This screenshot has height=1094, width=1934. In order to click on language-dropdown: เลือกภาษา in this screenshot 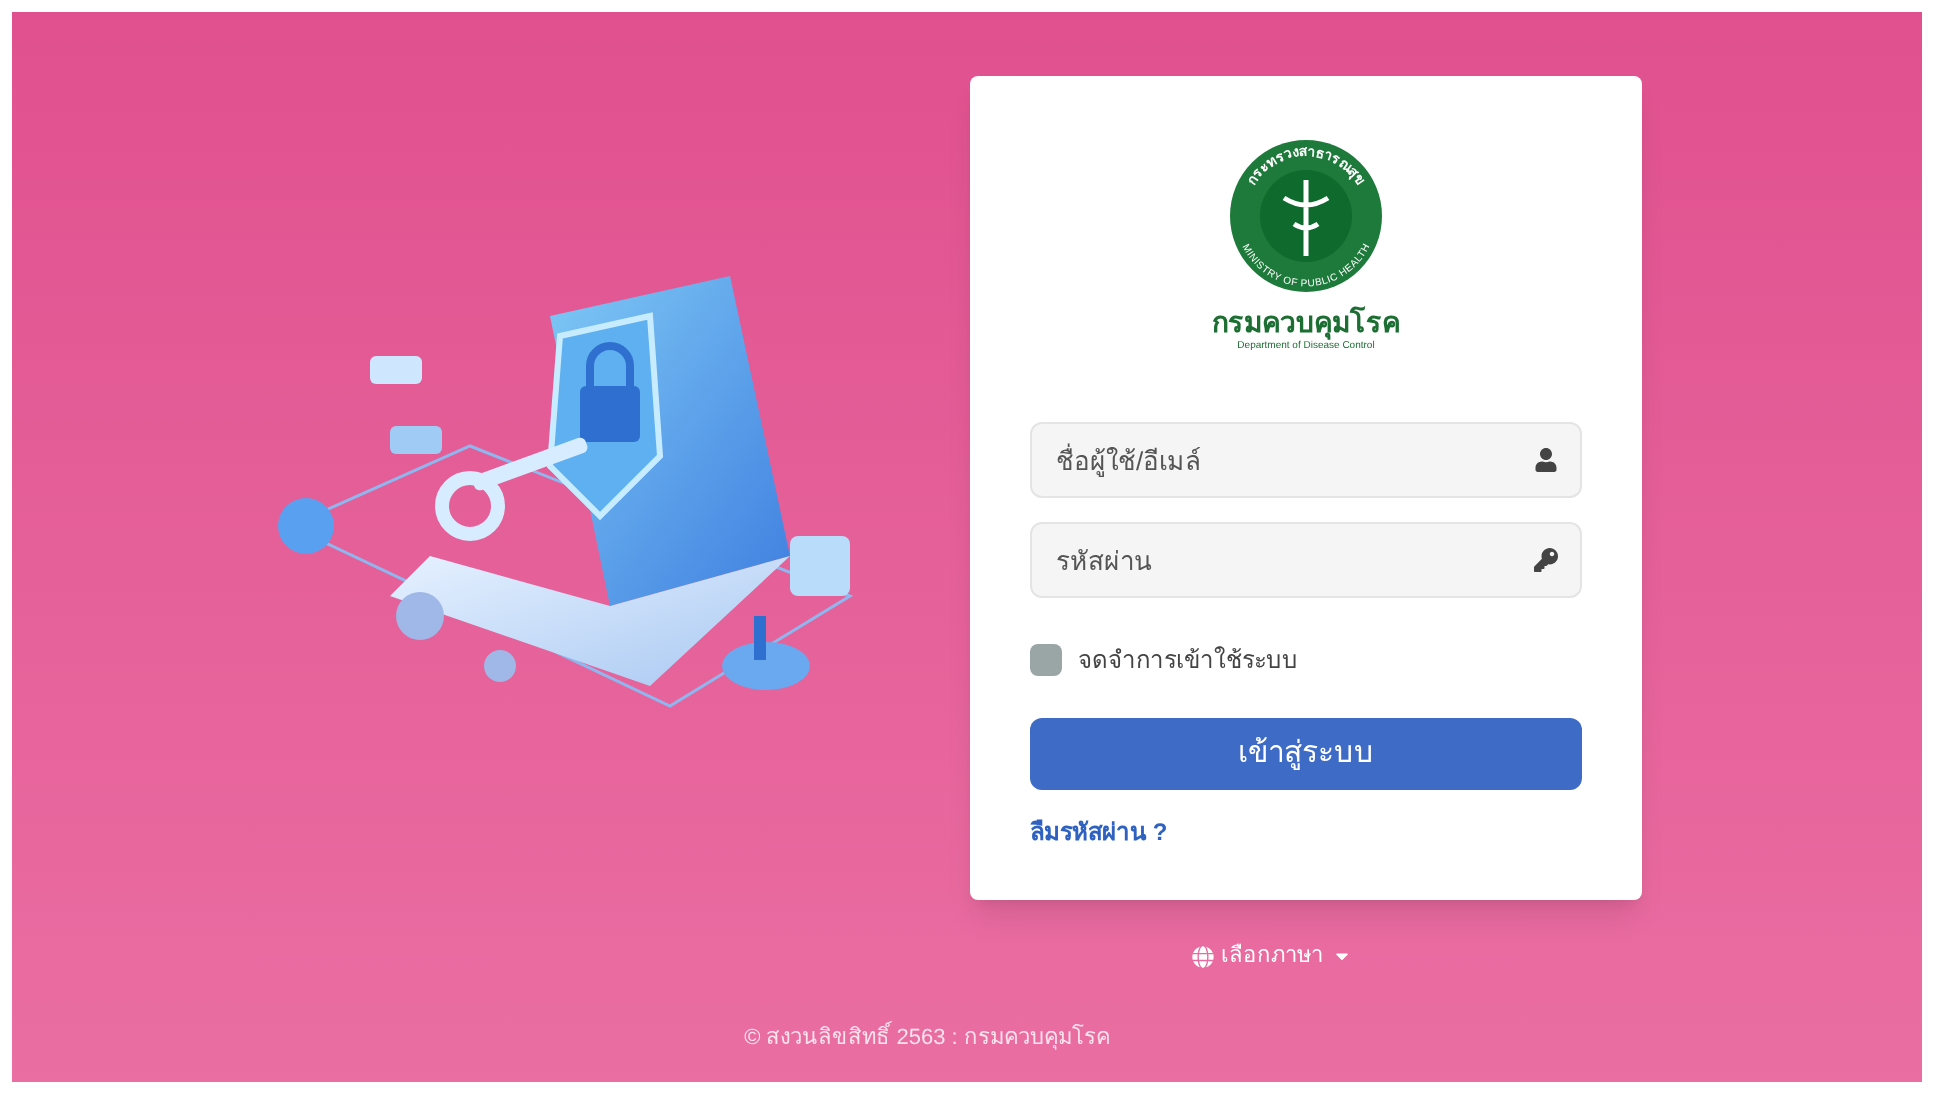, I will do `click(1271, 956)`.